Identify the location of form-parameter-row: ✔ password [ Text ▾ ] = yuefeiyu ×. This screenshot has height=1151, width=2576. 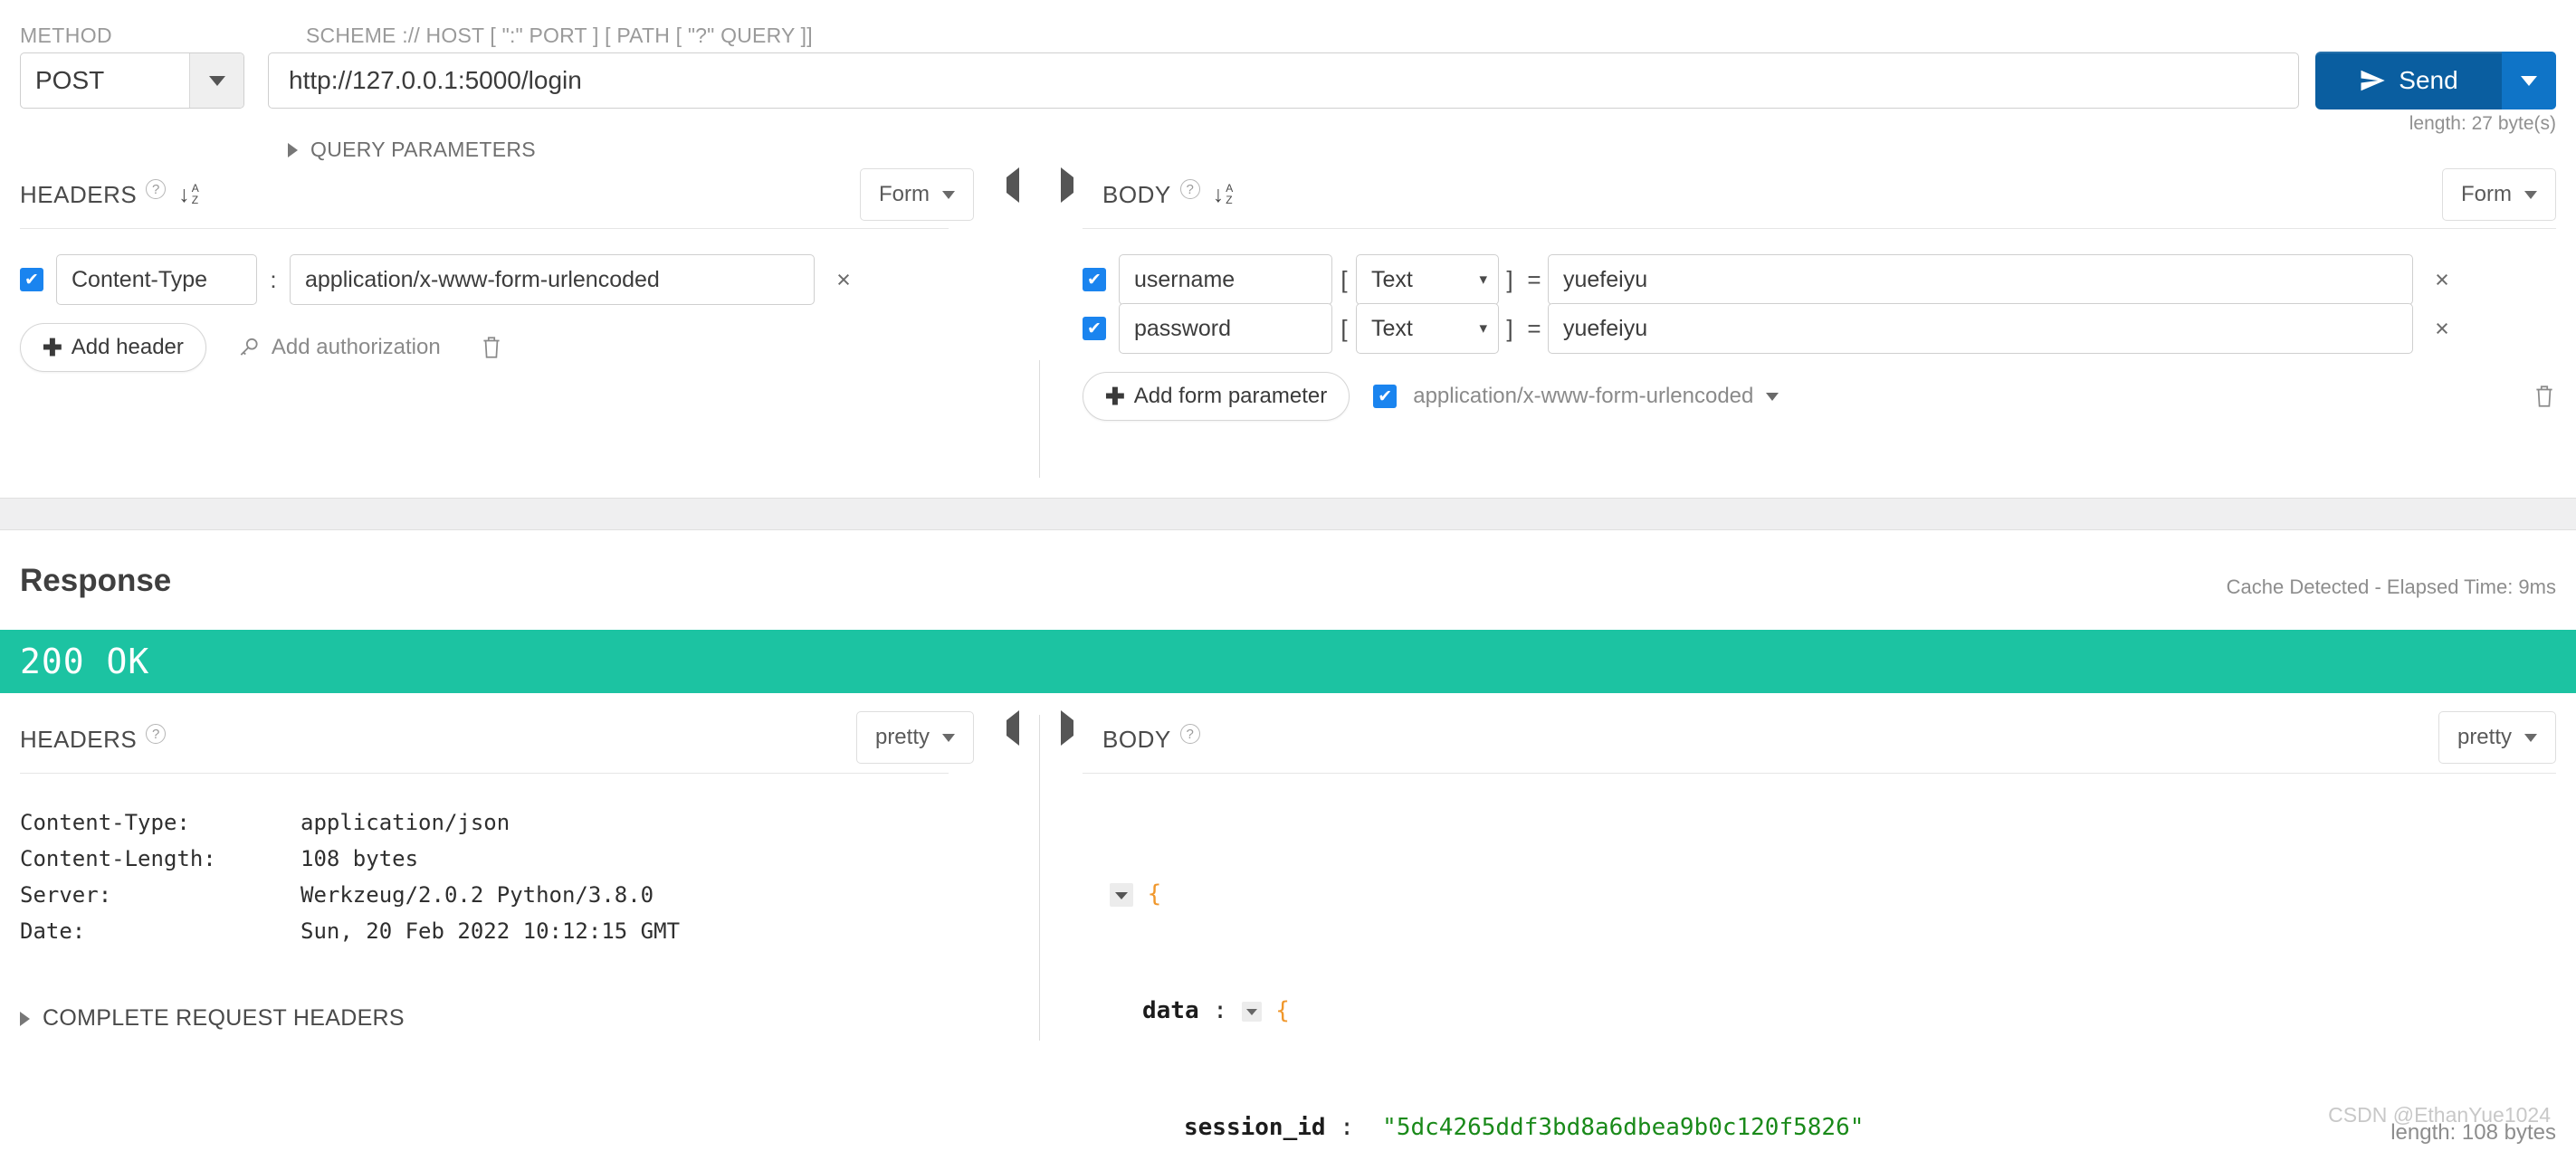
(1829, 328).